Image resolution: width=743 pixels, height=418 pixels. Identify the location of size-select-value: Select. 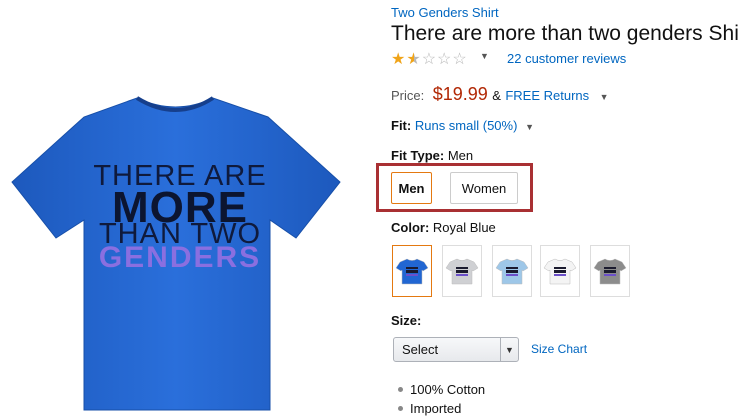
(420, 349).